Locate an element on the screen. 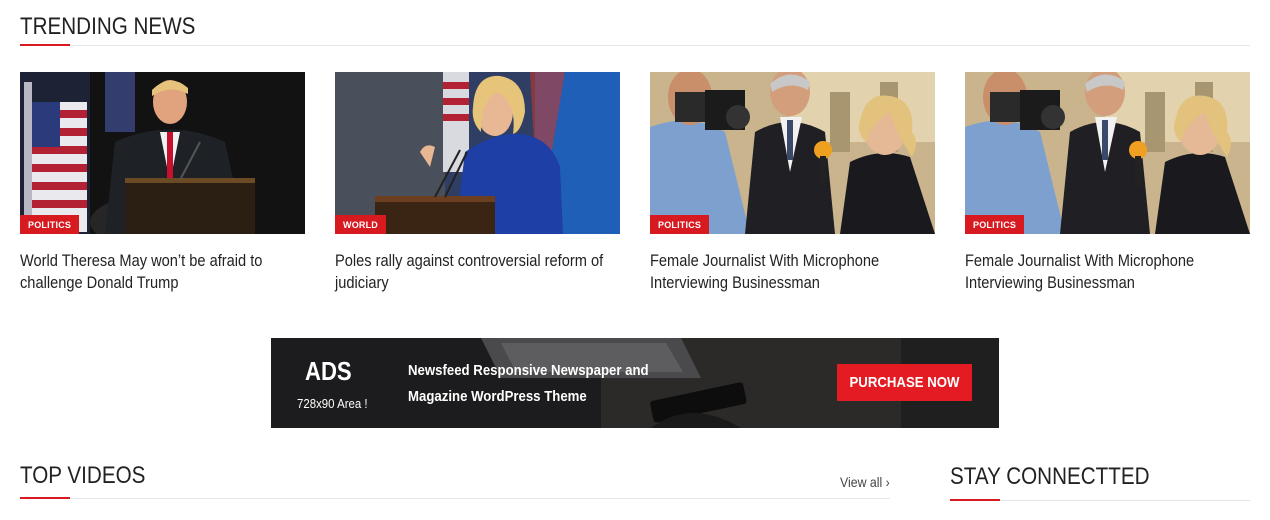 Image resolution: width=1270 pixels, height=520 pixels. stay-connected-title: STAY CONNECTTED is located at coordinates (1050, 476).